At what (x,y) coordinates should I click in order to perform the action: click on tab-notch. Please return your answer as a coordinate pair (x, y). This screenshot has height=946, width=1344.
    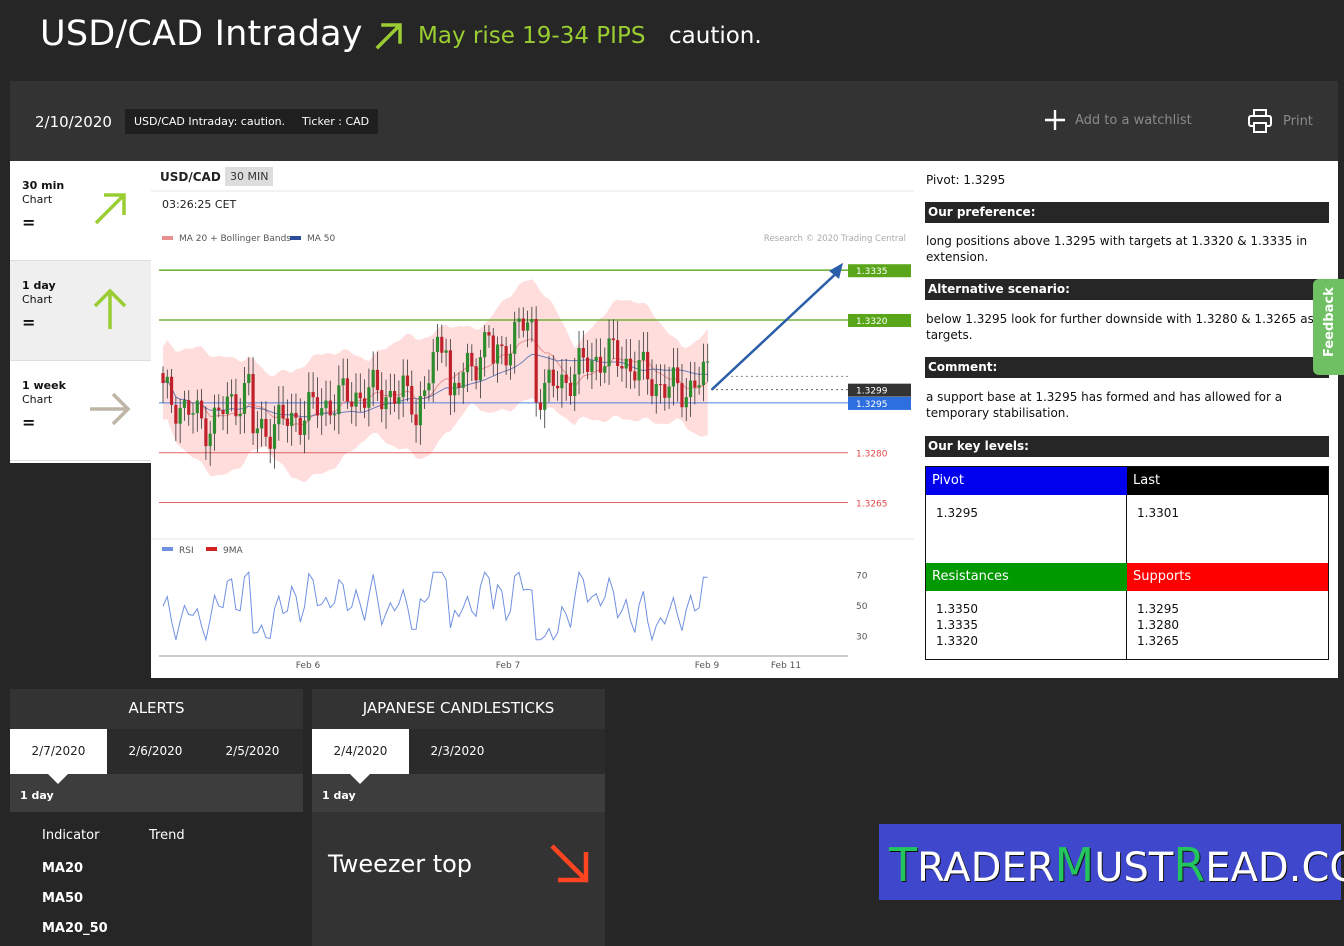
    Looking at the image, I should click on (360, 779).